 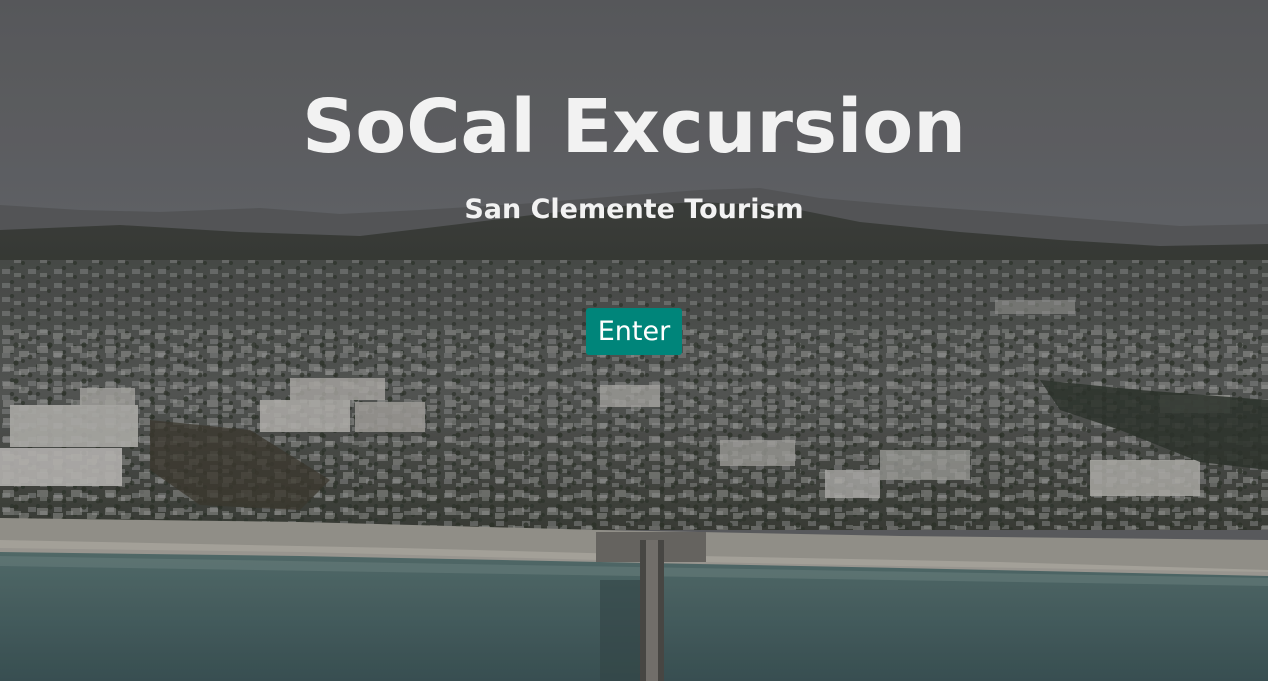 What do you see at coordinates (634, 127) in the screenshot?
I see `page-title: SoCal Excursion` at bounding box center [634, 127].